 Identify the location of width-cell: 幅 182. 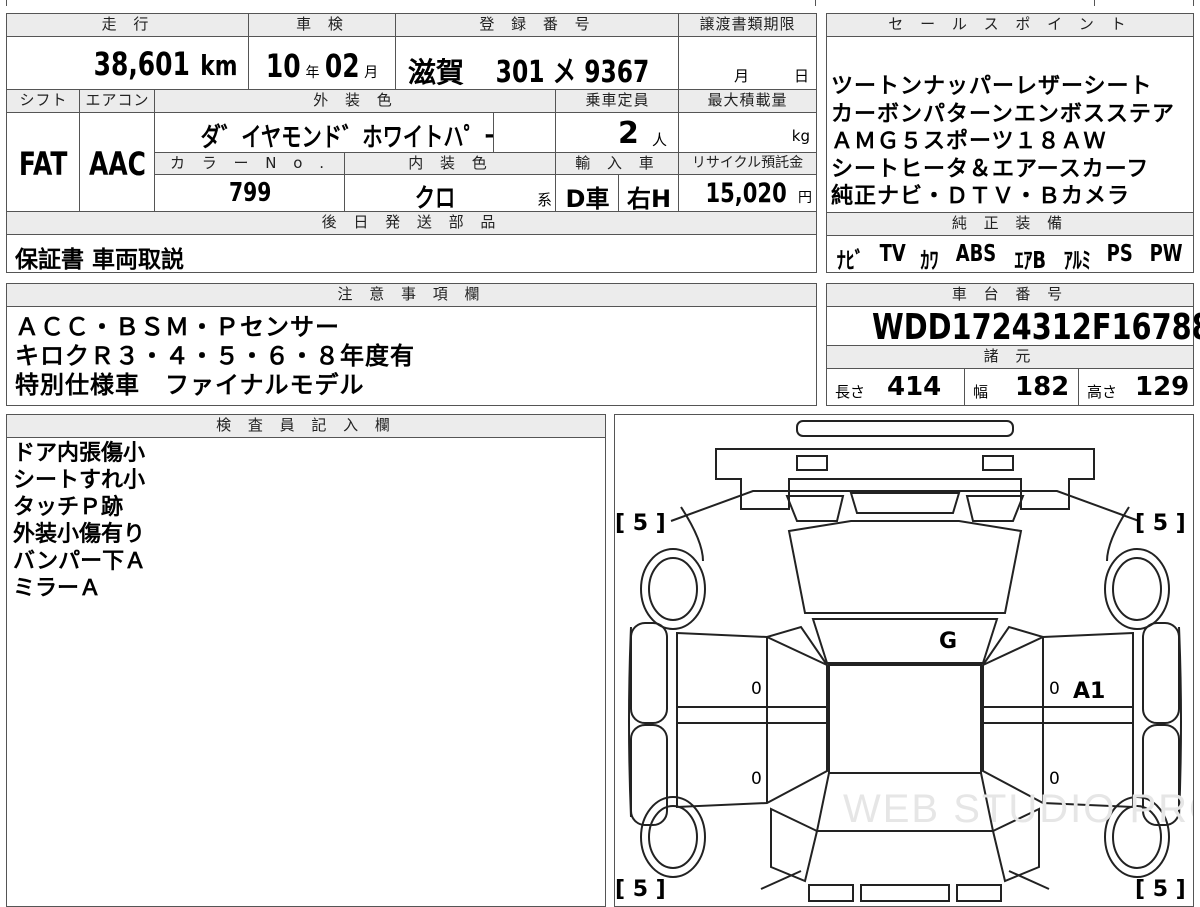
(1022, 387).